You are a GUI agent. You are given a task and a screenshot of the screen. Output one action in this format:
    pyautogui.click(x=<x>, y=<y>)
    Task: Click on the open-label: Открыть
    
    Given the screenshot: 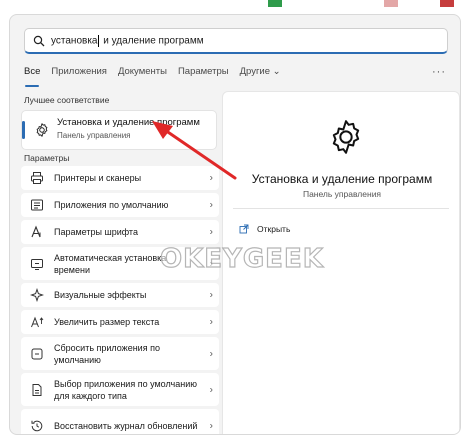 What is the action you would take?
    pyautogui.click(x=274, y=229)
    